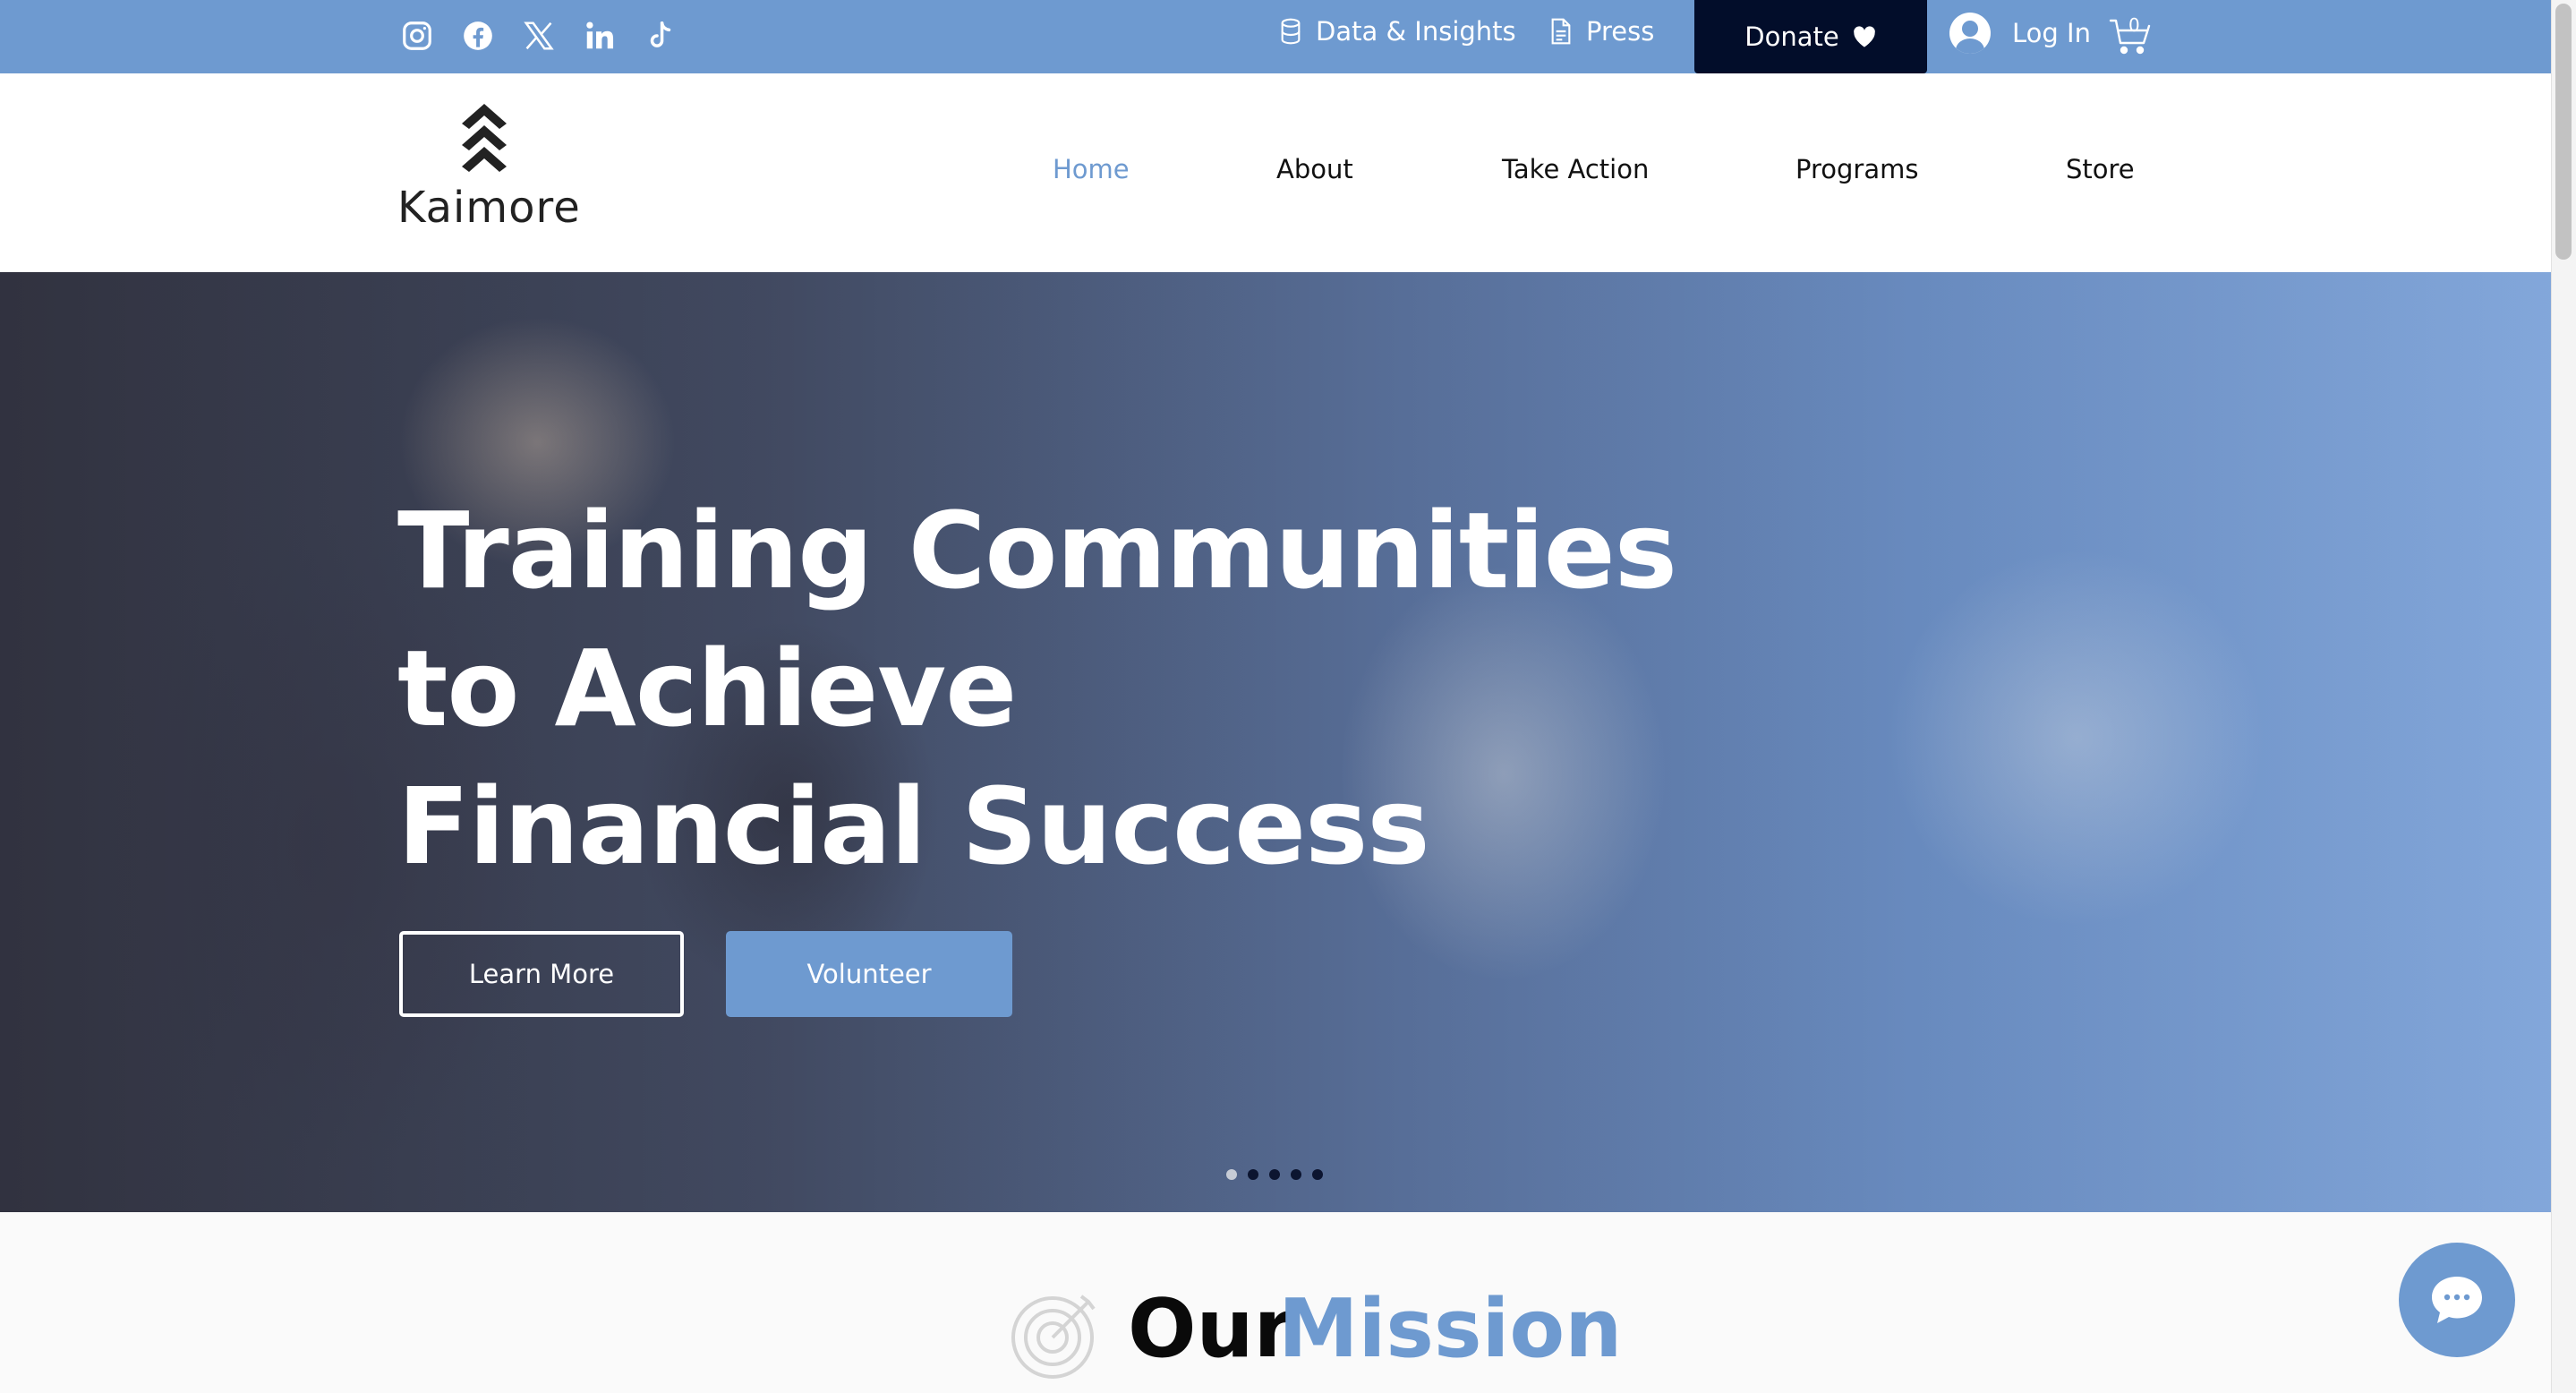  I want to click on chat-button, so click(2457, 1300).